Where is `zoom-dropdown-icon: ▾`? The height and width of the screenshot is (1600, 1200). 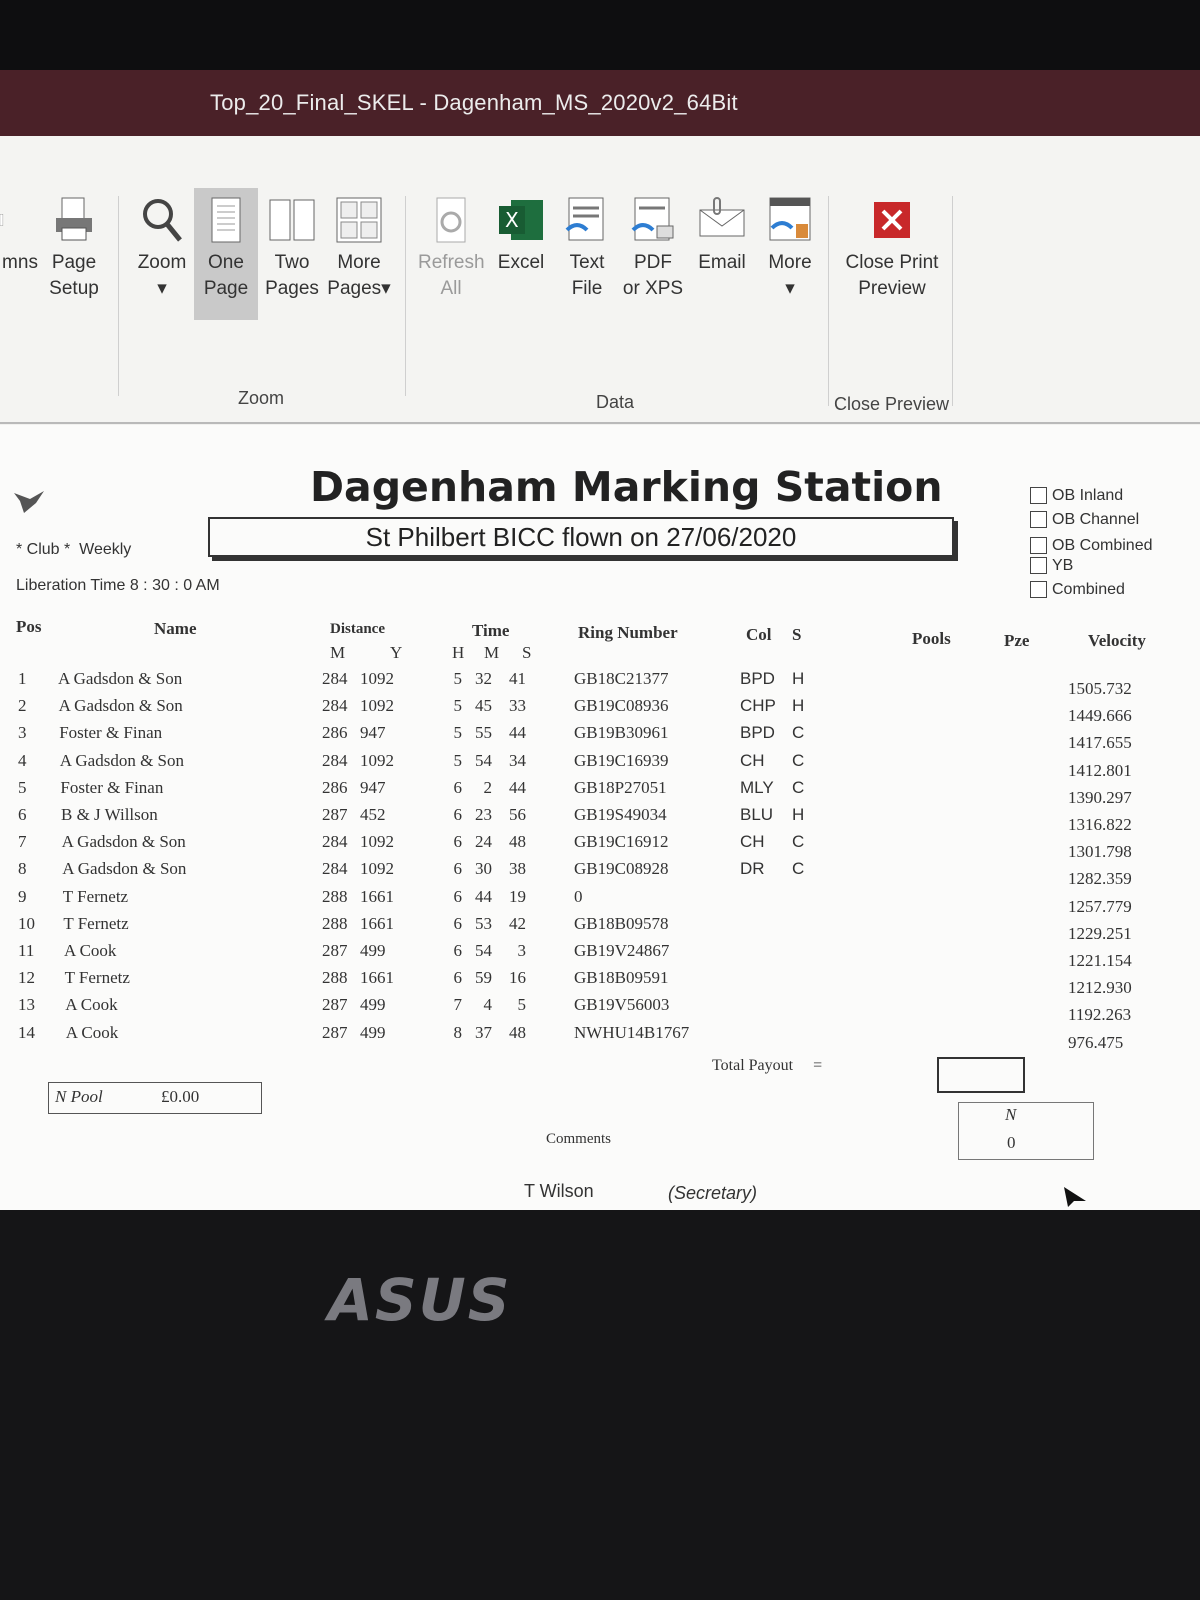 zoom-dropdown-icon: ▾ is located at coordinates (162, 288).